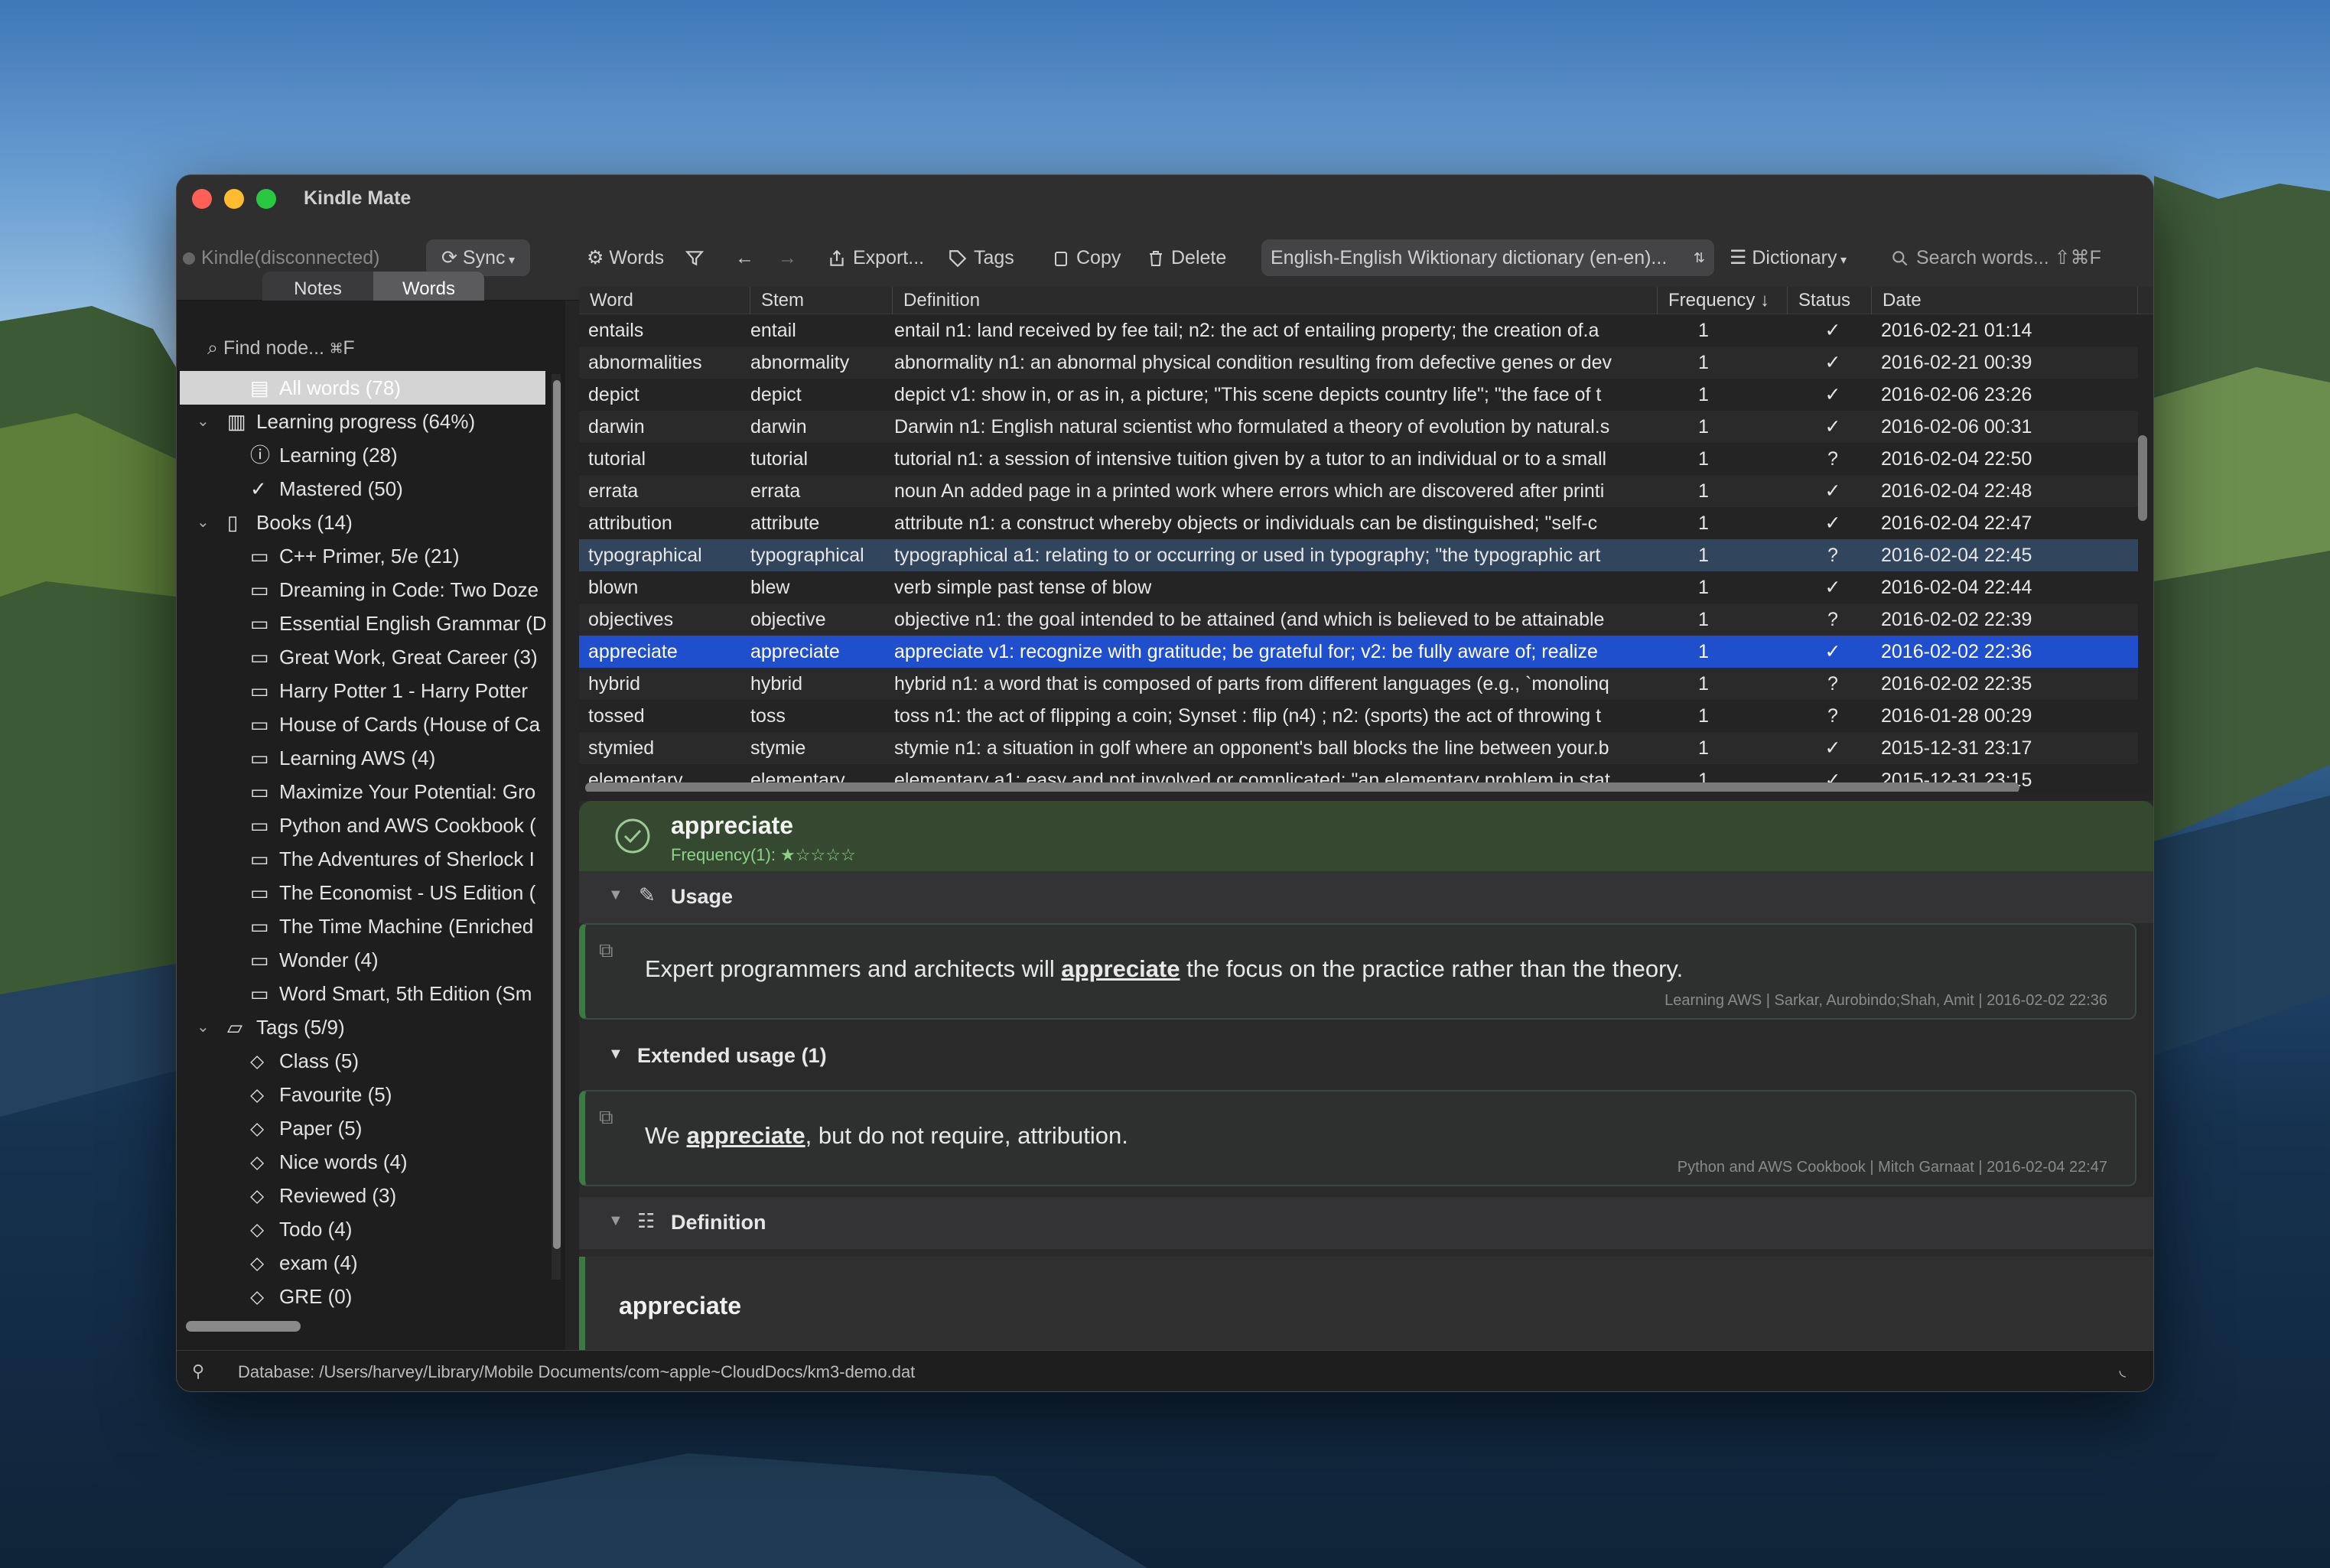  I want to click on column-definition: Definition, so click(1275, 301).